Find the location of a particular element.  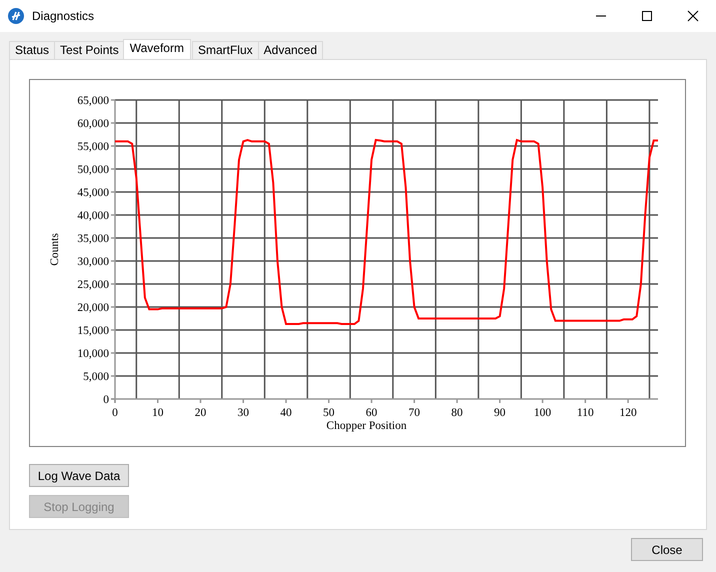

y-axis-title: Counts is located at coordinates (55, 249).